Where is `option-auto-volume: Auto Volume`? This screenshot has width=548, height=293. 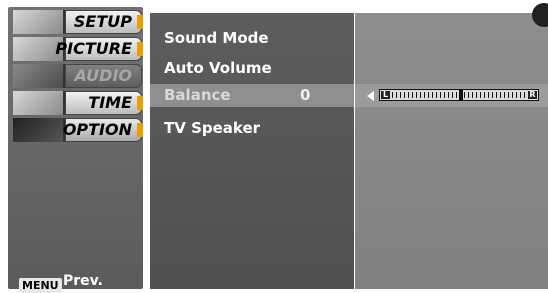
option-auto-volume: Auto Volume is located at coordinates (218, 68).